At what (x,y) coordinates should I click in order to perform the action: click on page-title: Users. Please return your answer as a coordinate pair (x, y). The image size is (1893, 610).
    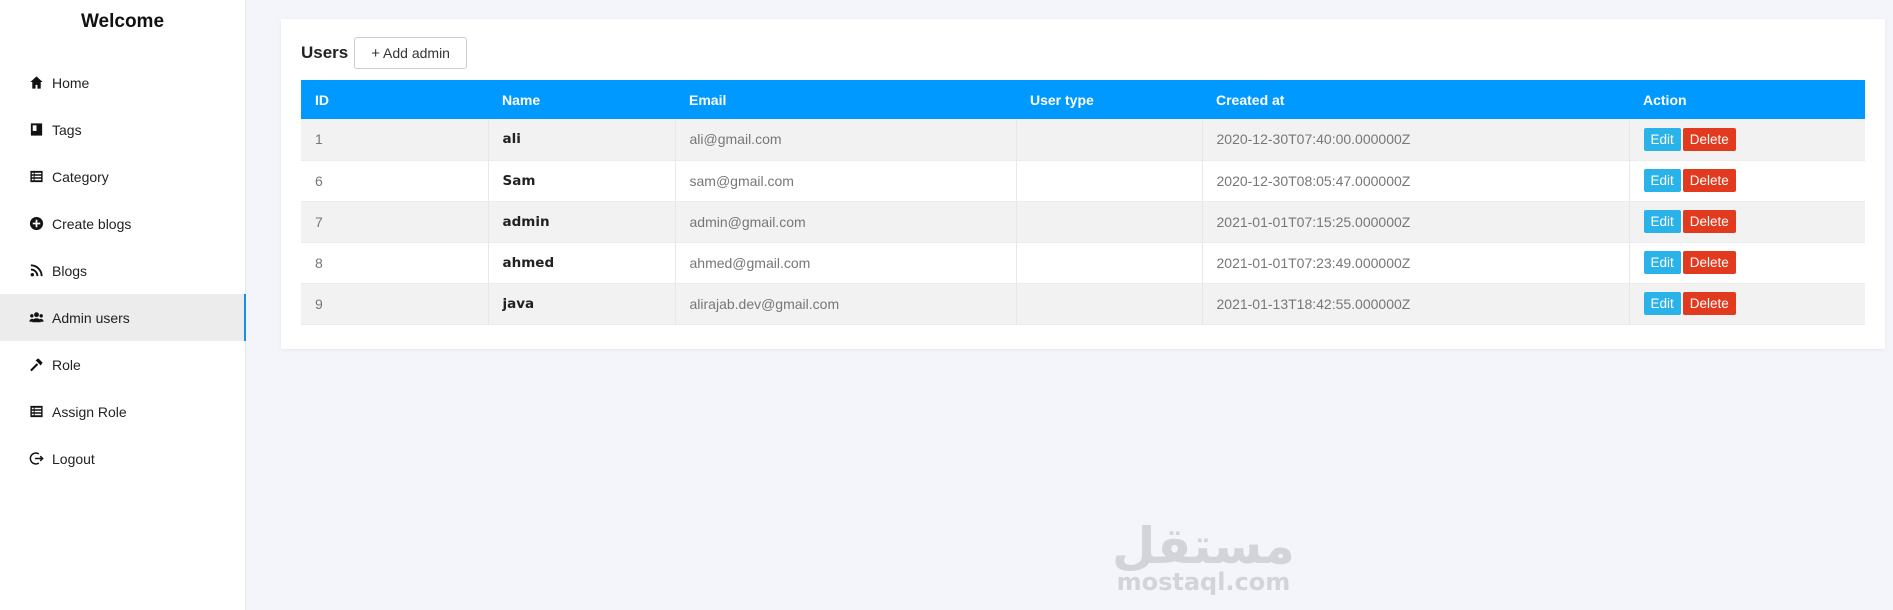
    Looking at the image, I should click on (325, 52).